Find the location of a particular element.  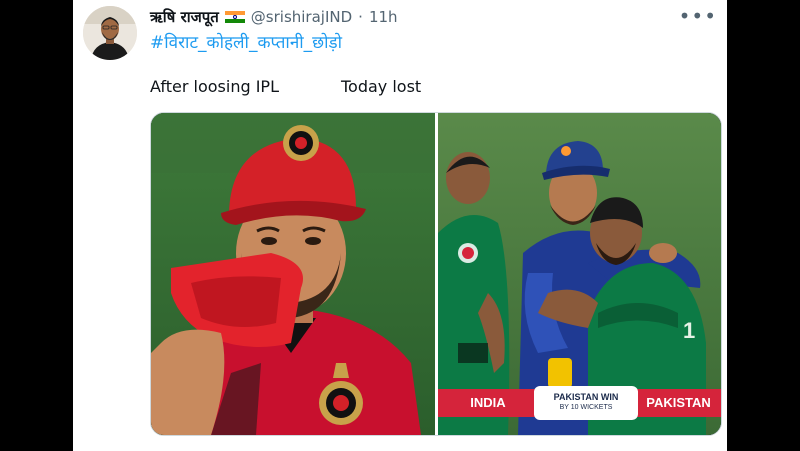

result-line1: PAKISTAN WIN is located at coordinates (586, 397).